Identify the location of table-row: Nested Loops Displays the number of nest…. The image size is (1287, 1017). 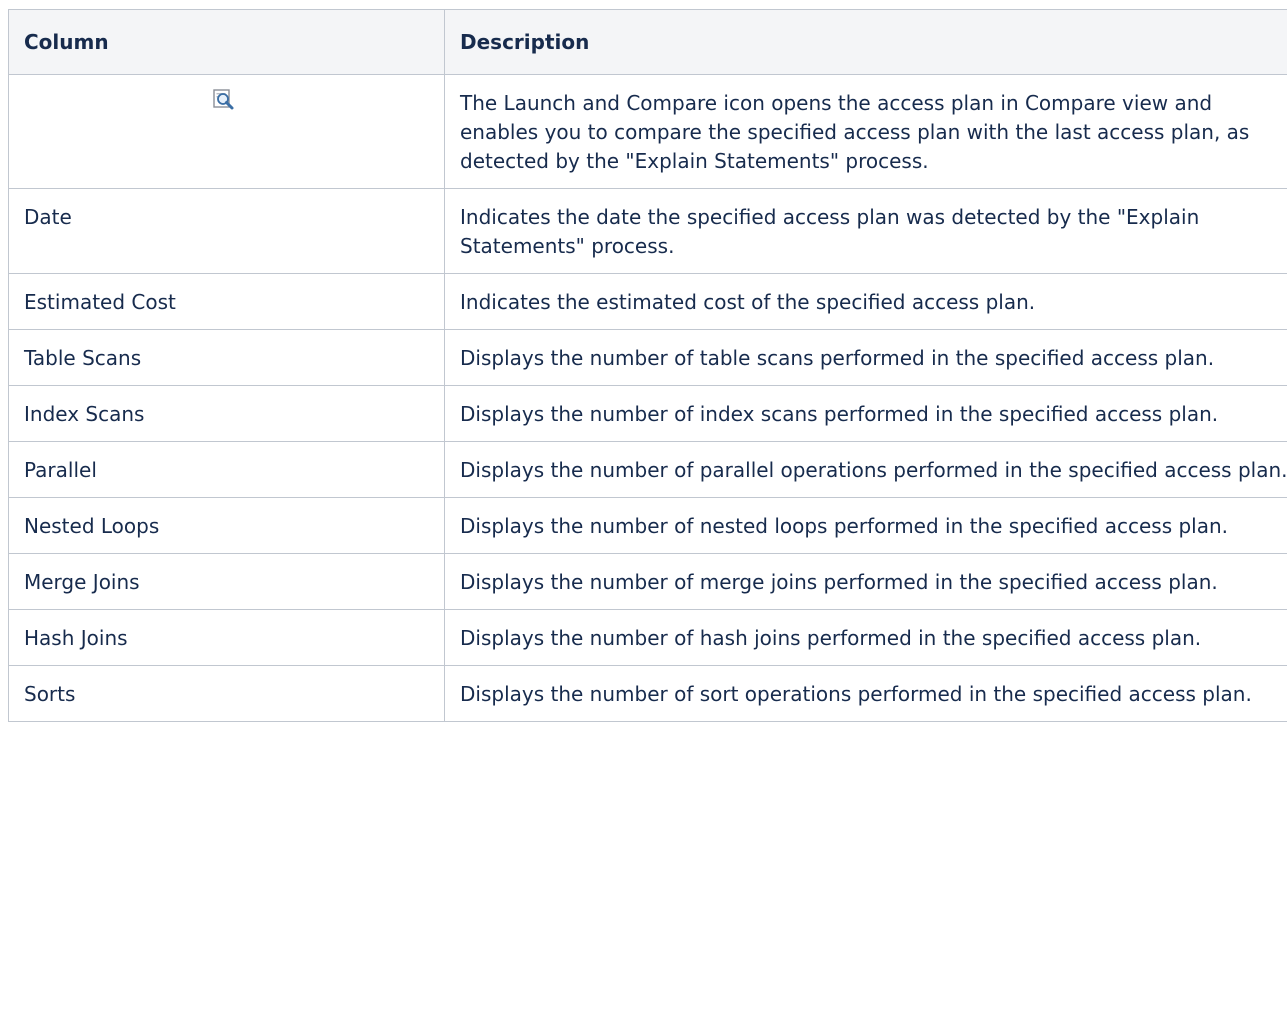
(647, 525).